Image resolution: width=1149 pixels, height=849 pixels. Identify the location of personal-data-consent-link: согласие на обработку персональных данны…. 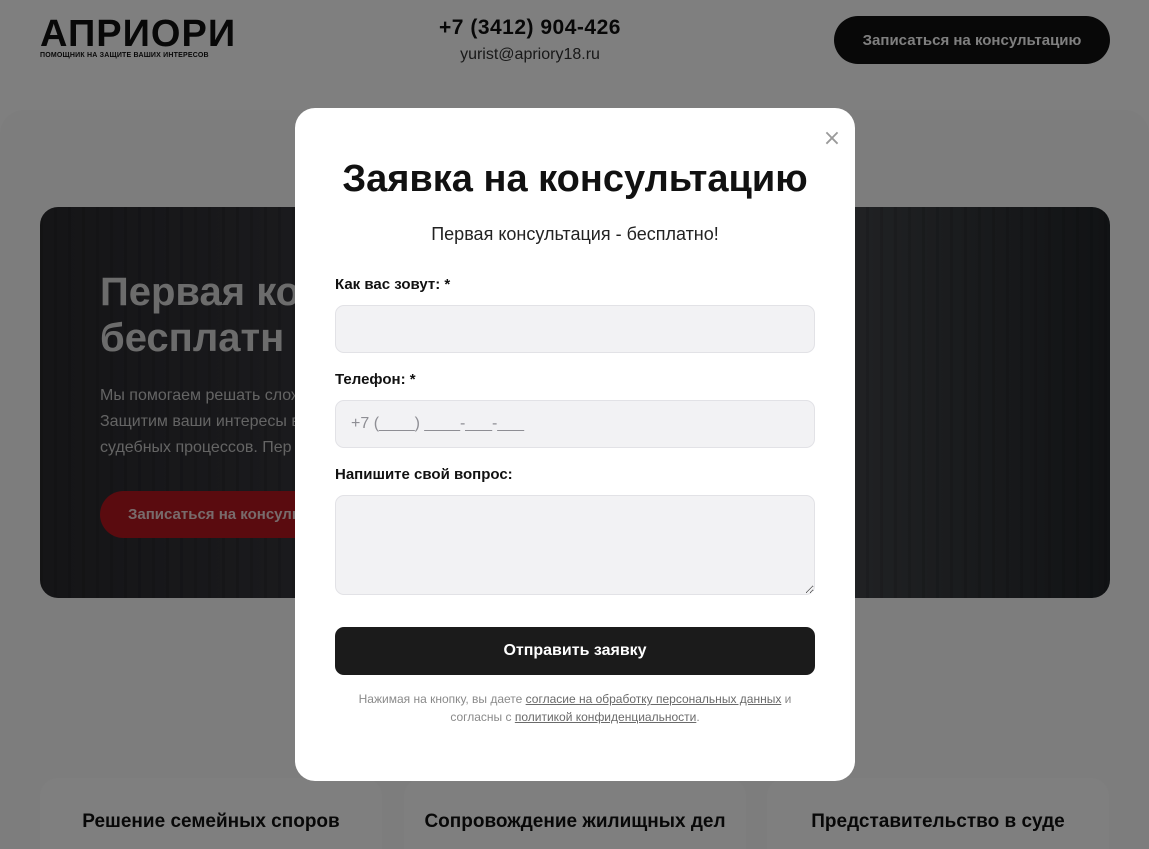
(654, 699).